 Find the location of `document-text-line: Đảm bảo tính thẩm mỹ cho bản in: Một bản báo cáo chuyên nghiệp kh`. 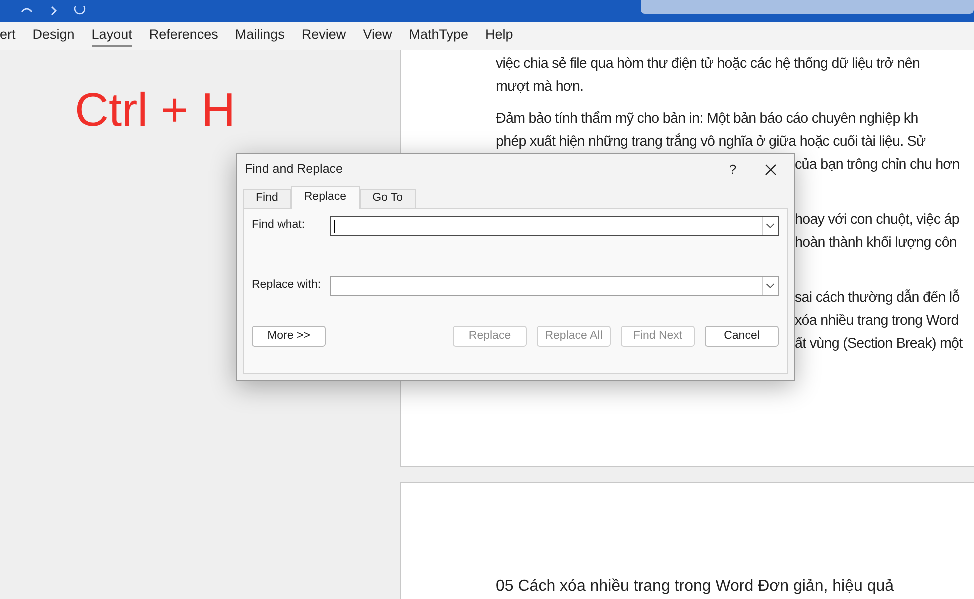

document-text-line: Đảm bảo tính thẩm mỹ cho bản in: Một bản báo cáo chuyên nghiệp kh is located at coordinates (707, 119).